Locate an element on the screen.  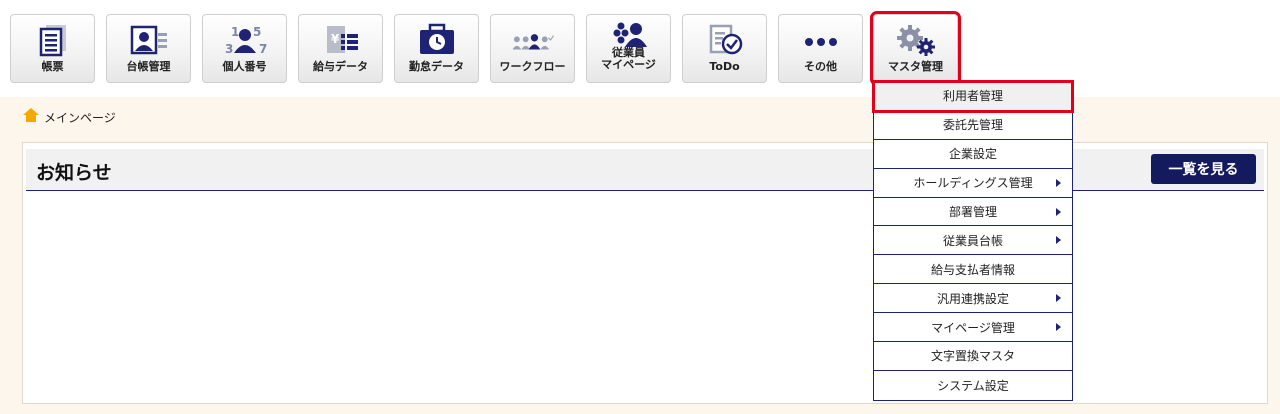
toolbar-button-employee-mypage: 従業員 マイページ is located at coordinates (628, 48).